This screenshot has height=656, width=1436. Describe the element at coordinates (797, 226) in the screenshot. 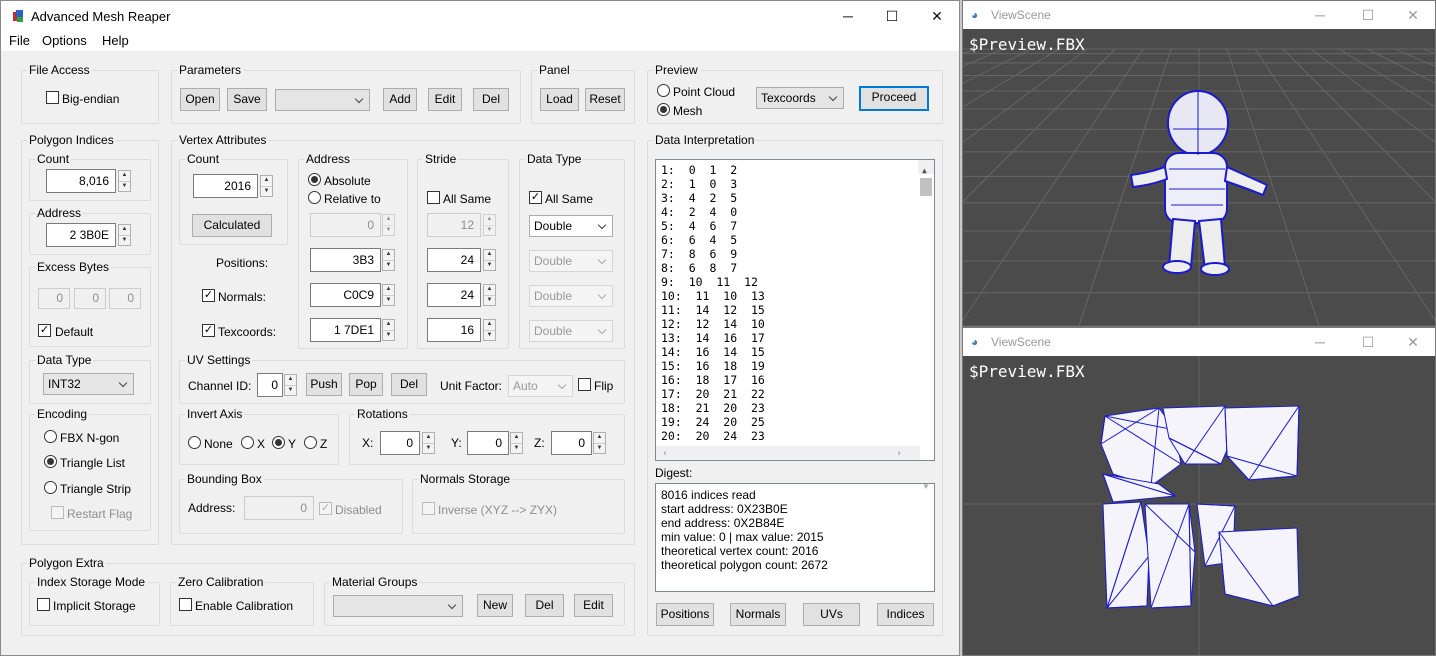

I see `index-row: 5: 4 6 7` at that location.